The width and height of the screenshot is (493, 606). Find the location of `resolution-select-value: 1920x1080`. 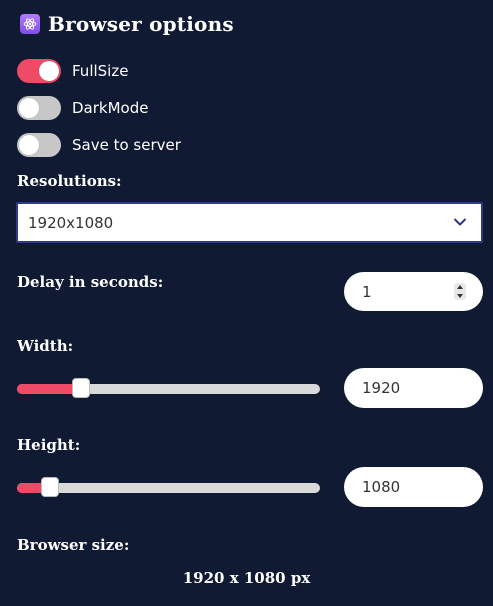

resolution-select-value: 1920x1080 is located at coordinates (71, 222).